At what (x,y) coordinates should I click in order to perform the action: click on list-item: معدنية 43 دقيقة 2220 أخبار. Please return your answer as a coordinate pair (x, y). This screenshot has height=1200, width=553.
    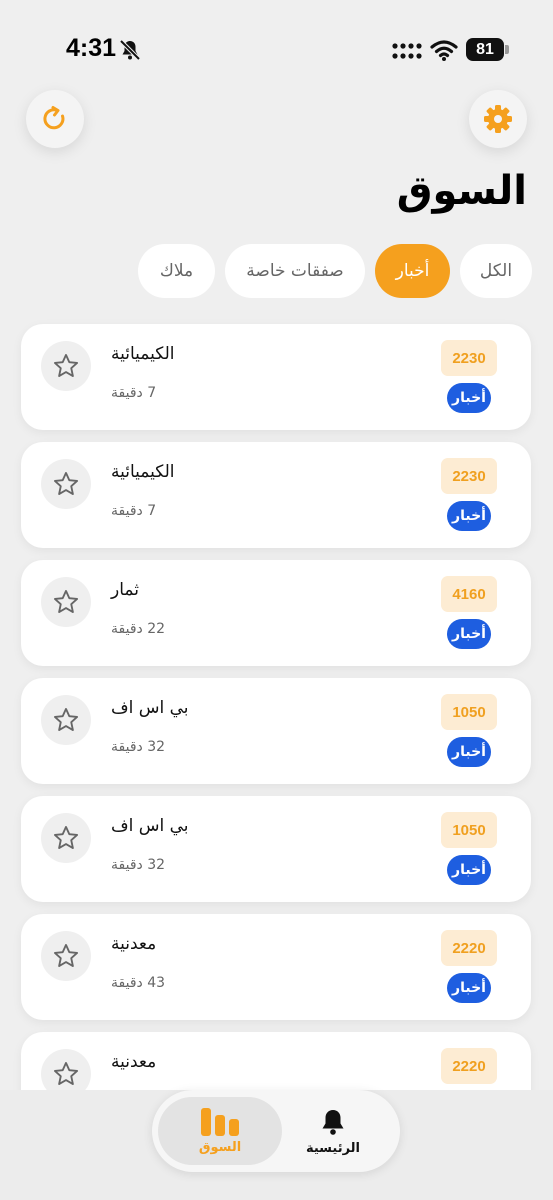
    Looking at the image, I should click on (276, 967).